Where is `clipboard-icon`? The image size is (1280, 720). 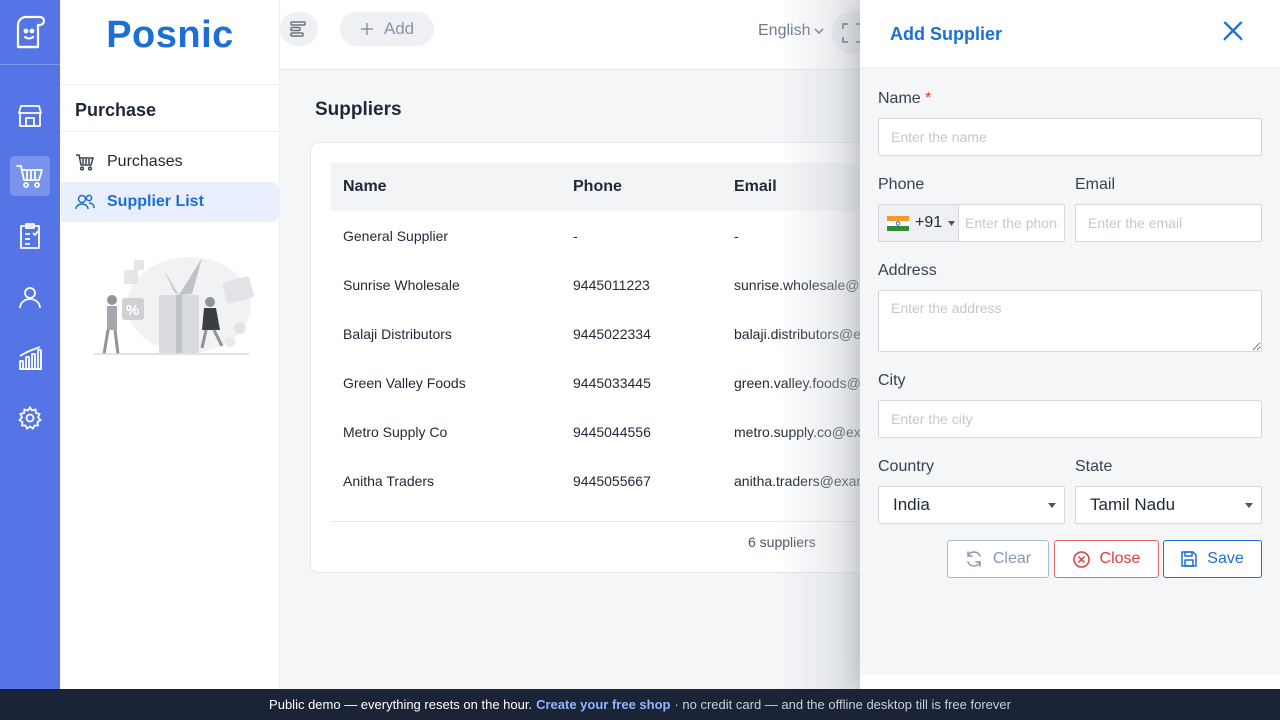
clipboard-icon is located at coordinates (30, 236).